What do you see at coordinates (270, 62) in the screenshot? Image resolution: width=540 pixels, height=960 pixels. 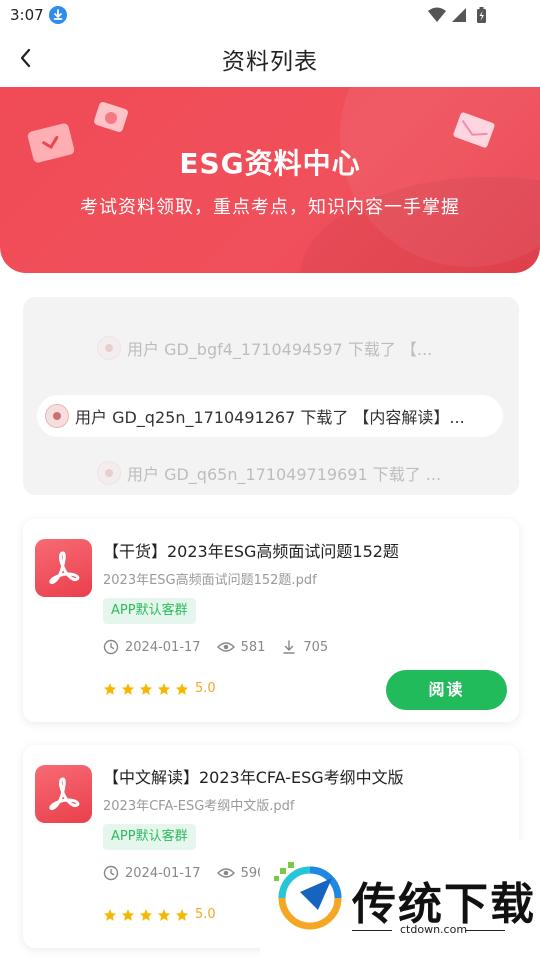 I see `page-title: 资料列表` at bounding box center [270, 62].